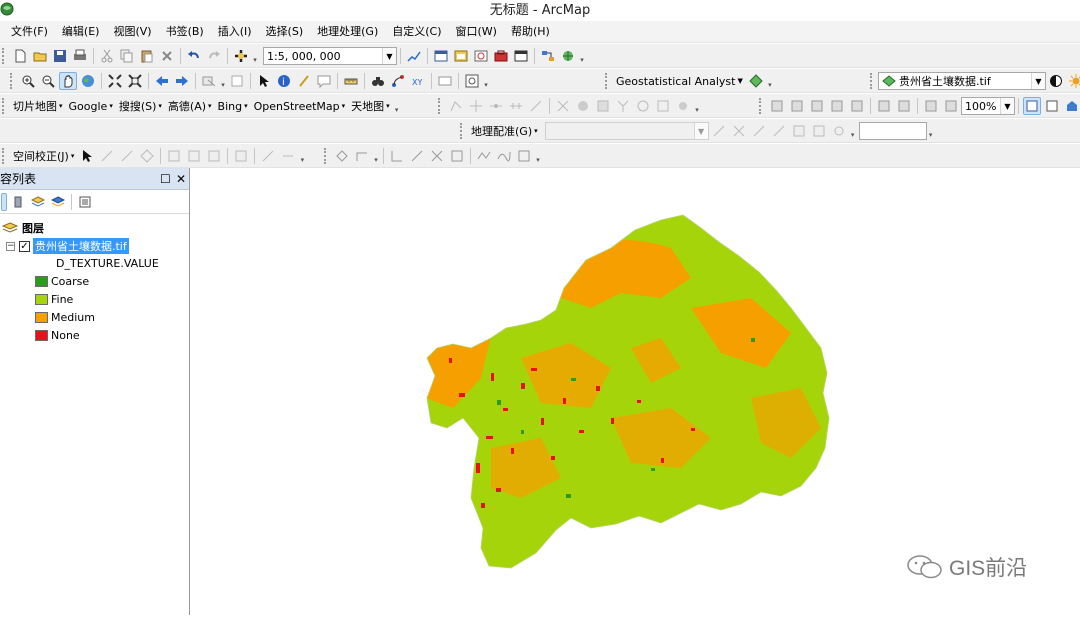  I want to click on topology-icon, so click(563, 106).